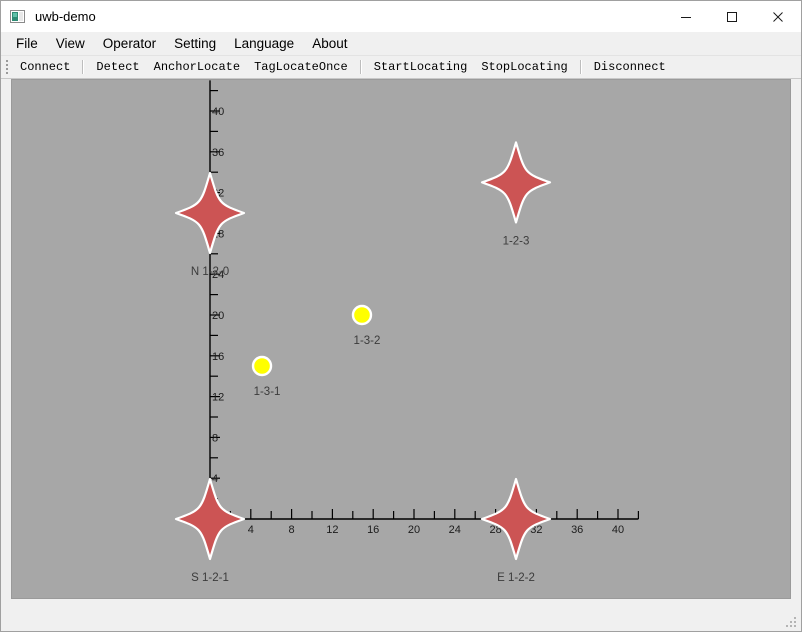 This screenshot has width=802, height=632. I want to click on app-window-icon, so click(18, 17).